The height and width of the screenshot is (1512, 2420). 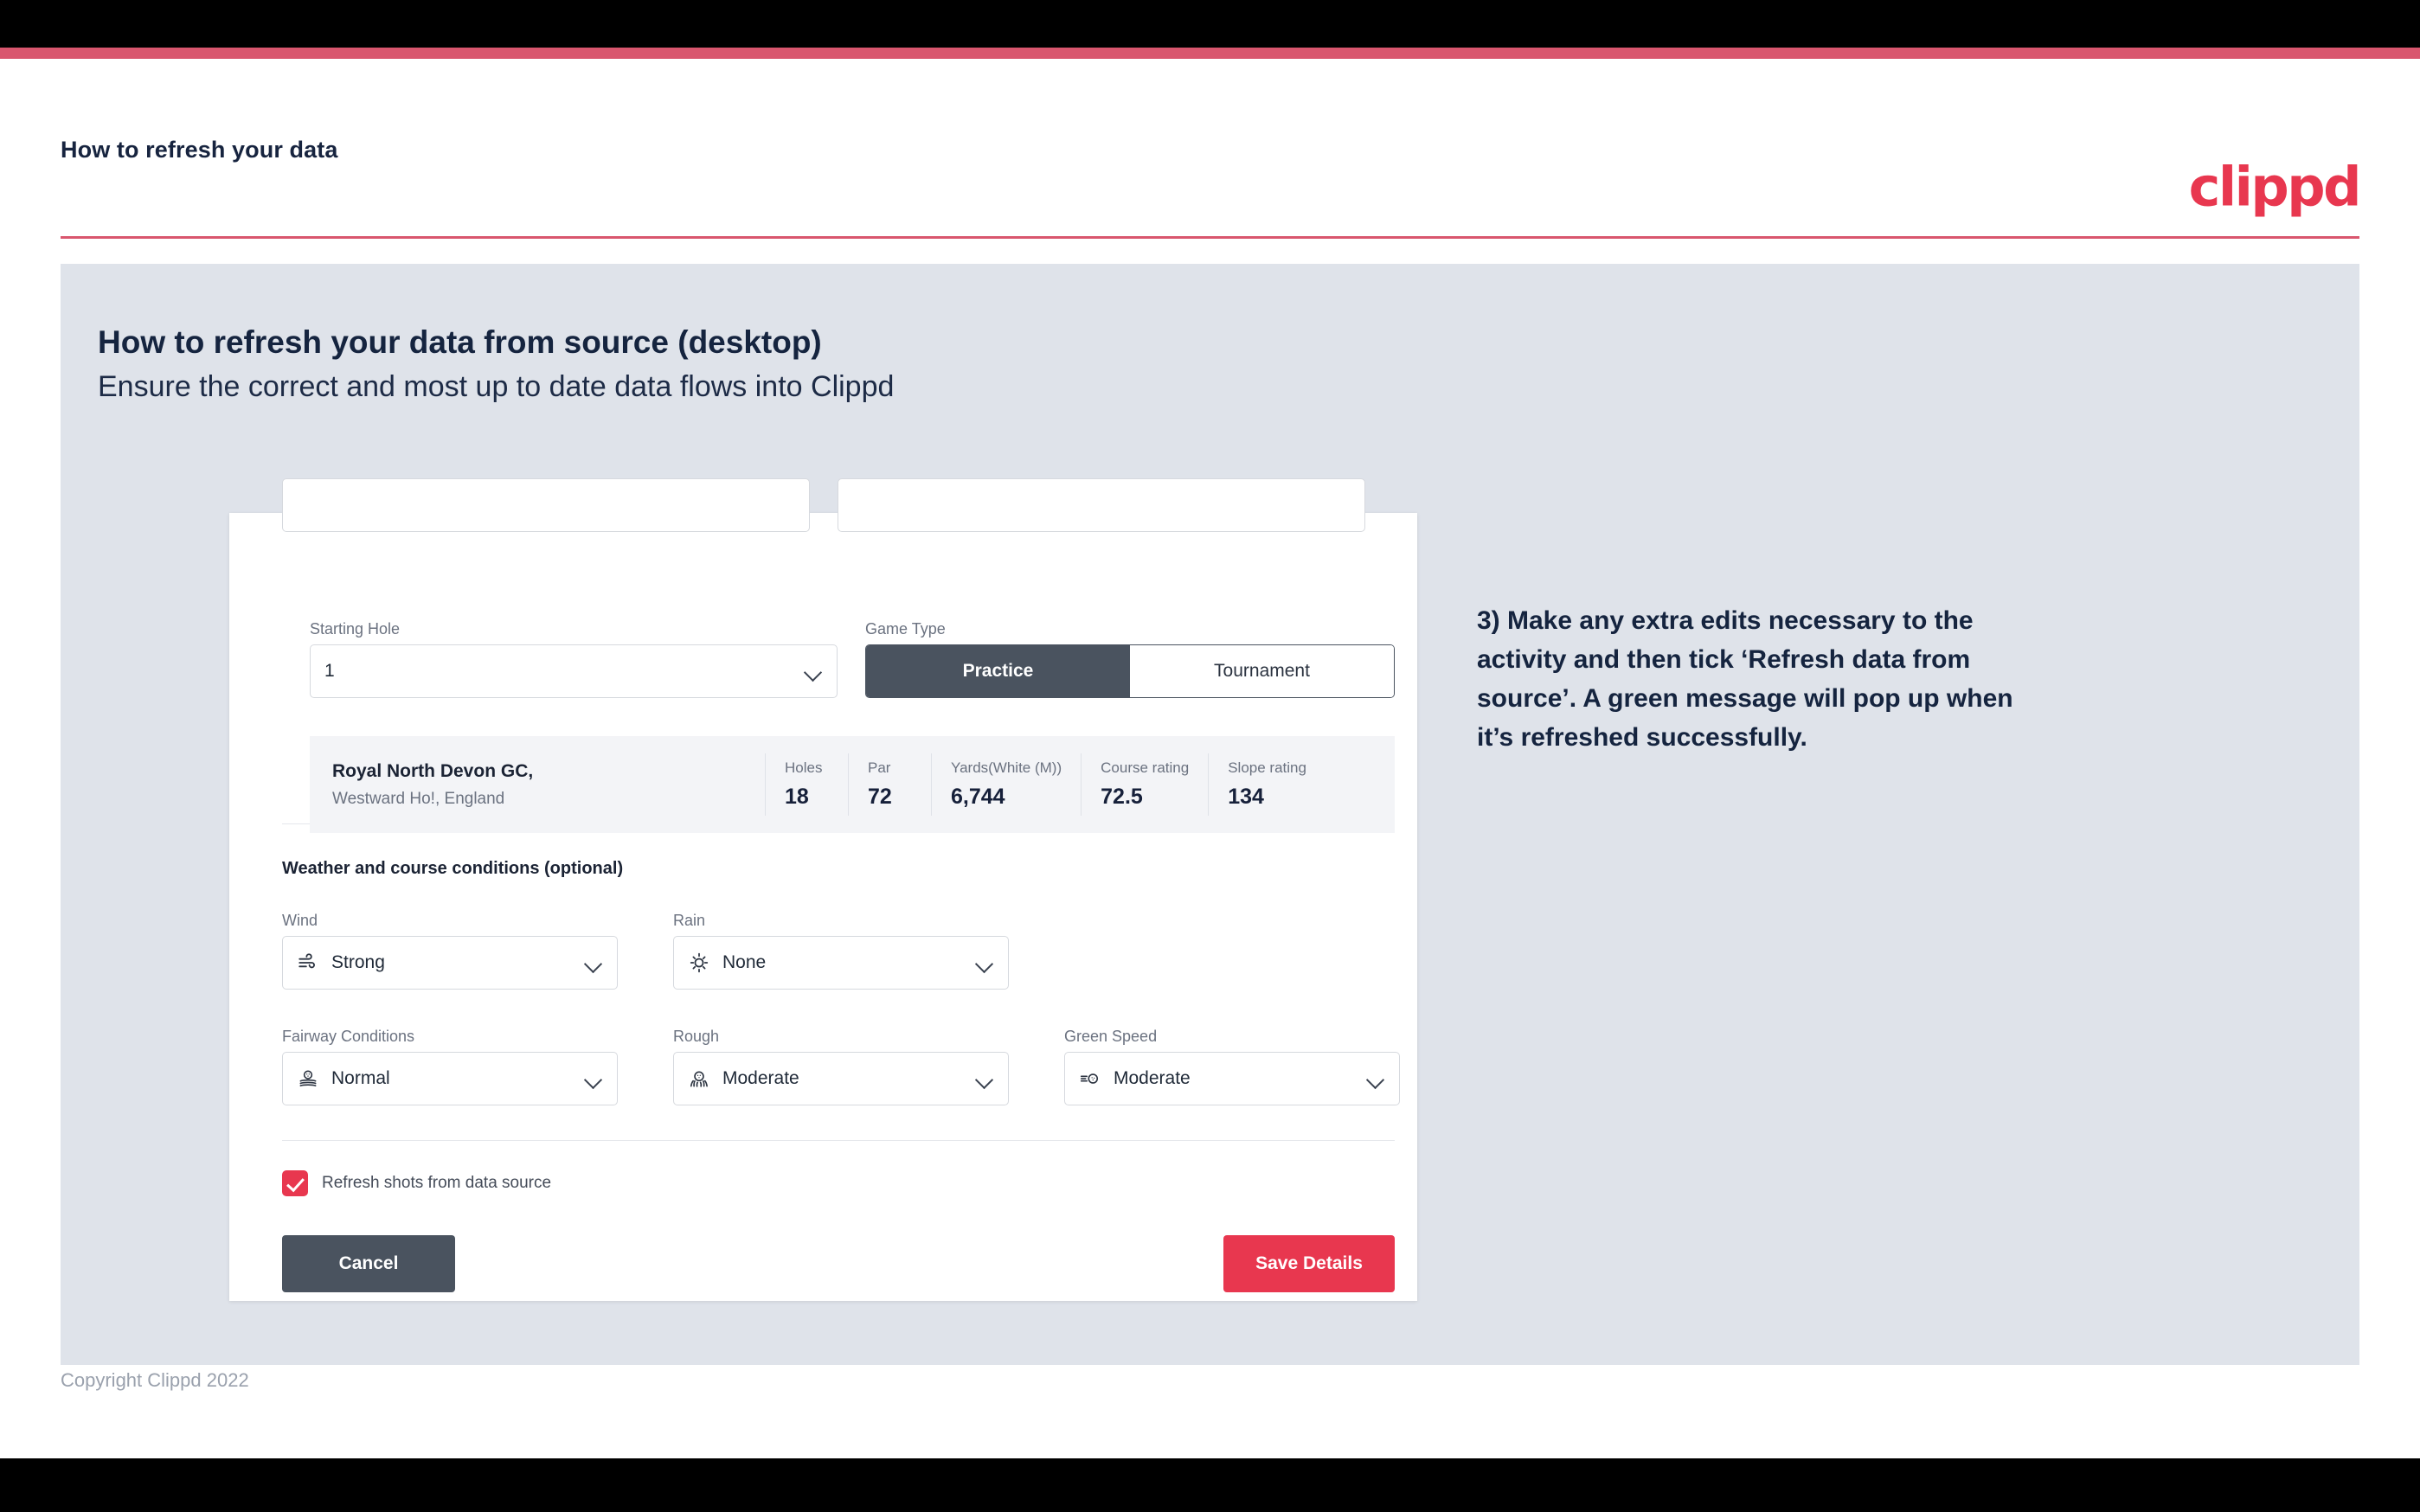 I want to click on wind-value: Strong, so click(x=358, y=962).